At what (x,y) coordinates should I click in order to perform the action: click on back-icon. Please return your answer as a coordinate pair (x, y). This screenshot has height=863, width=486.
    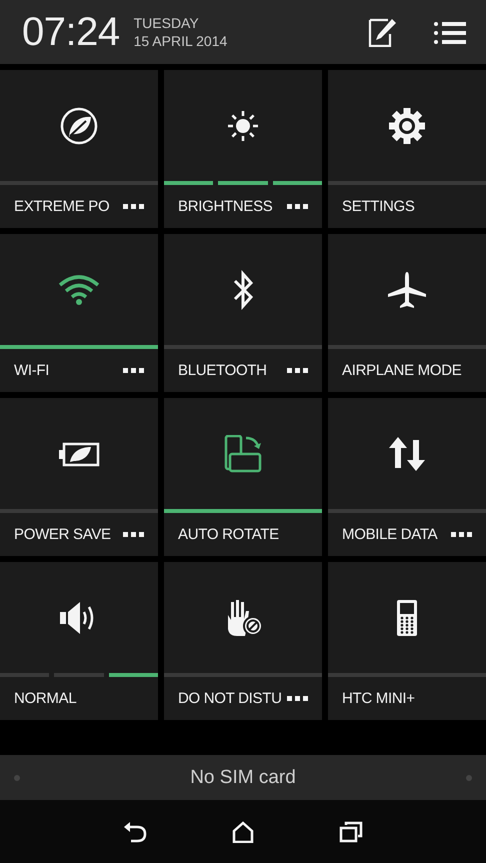
    Looking at the image, I should click on (134, 831).